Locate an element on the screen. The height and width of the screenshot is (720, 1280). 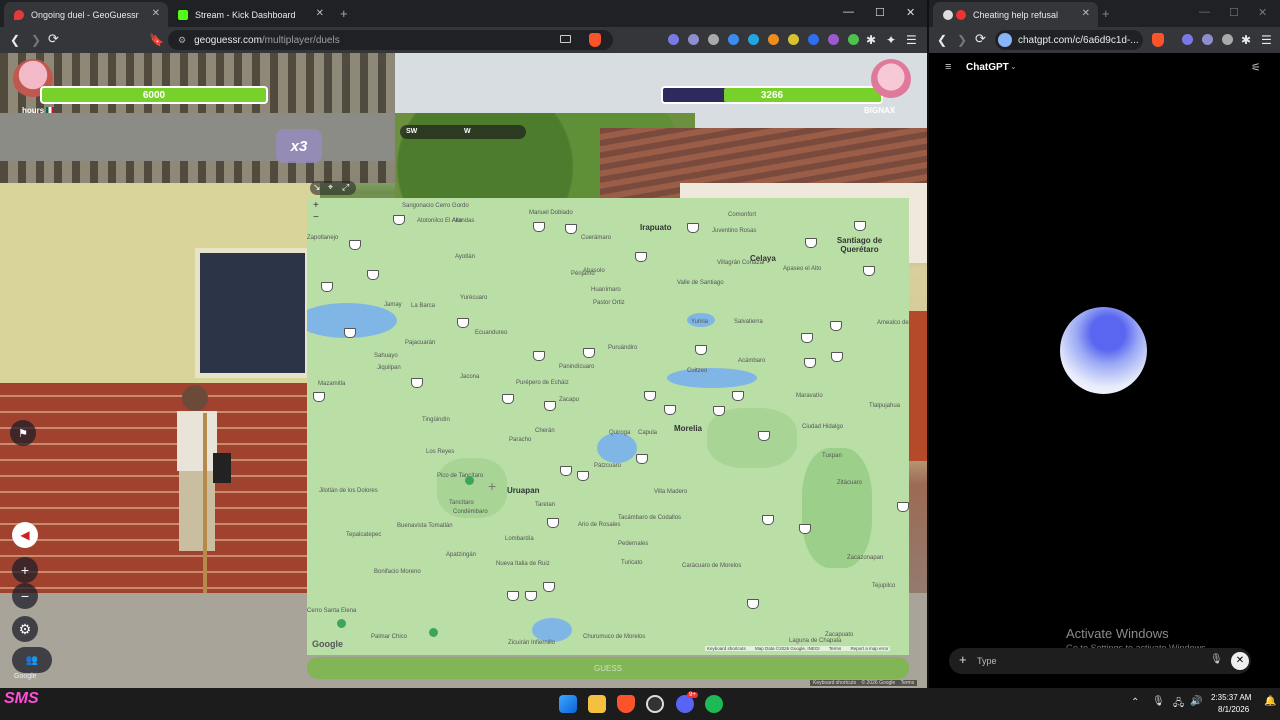
map-pin-icon: ⌖ is located at coordinates (330, 187).